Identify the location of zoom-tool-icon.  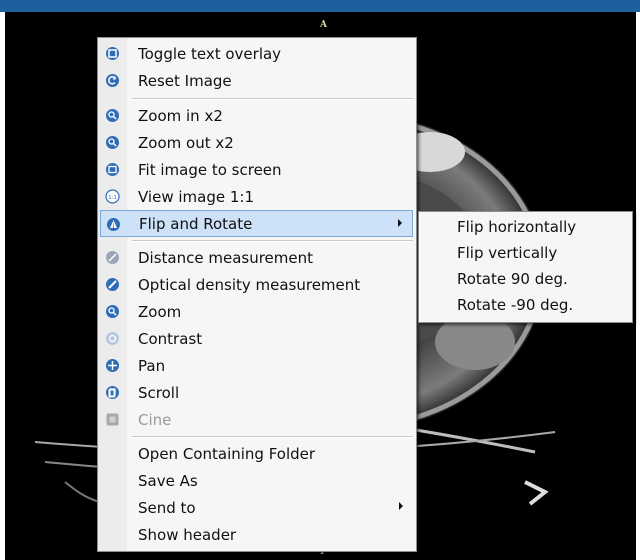
(112, 311).